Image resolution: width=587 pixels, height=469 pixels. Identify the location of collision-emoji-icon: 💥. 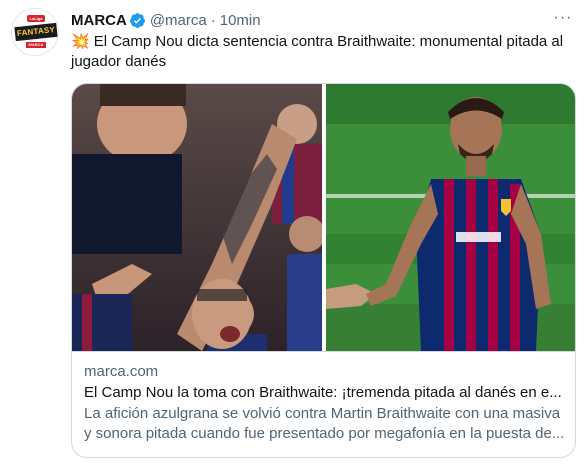
(80, 41).